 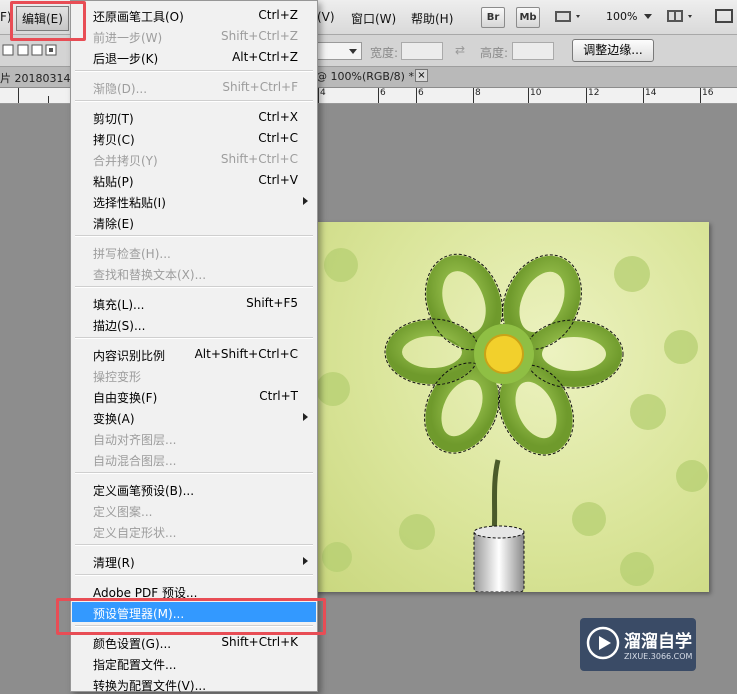 What do you see at coordinates (536, 93) in the screenshot?
I see `ruler-label: 10` at bounding box center [536, 93].